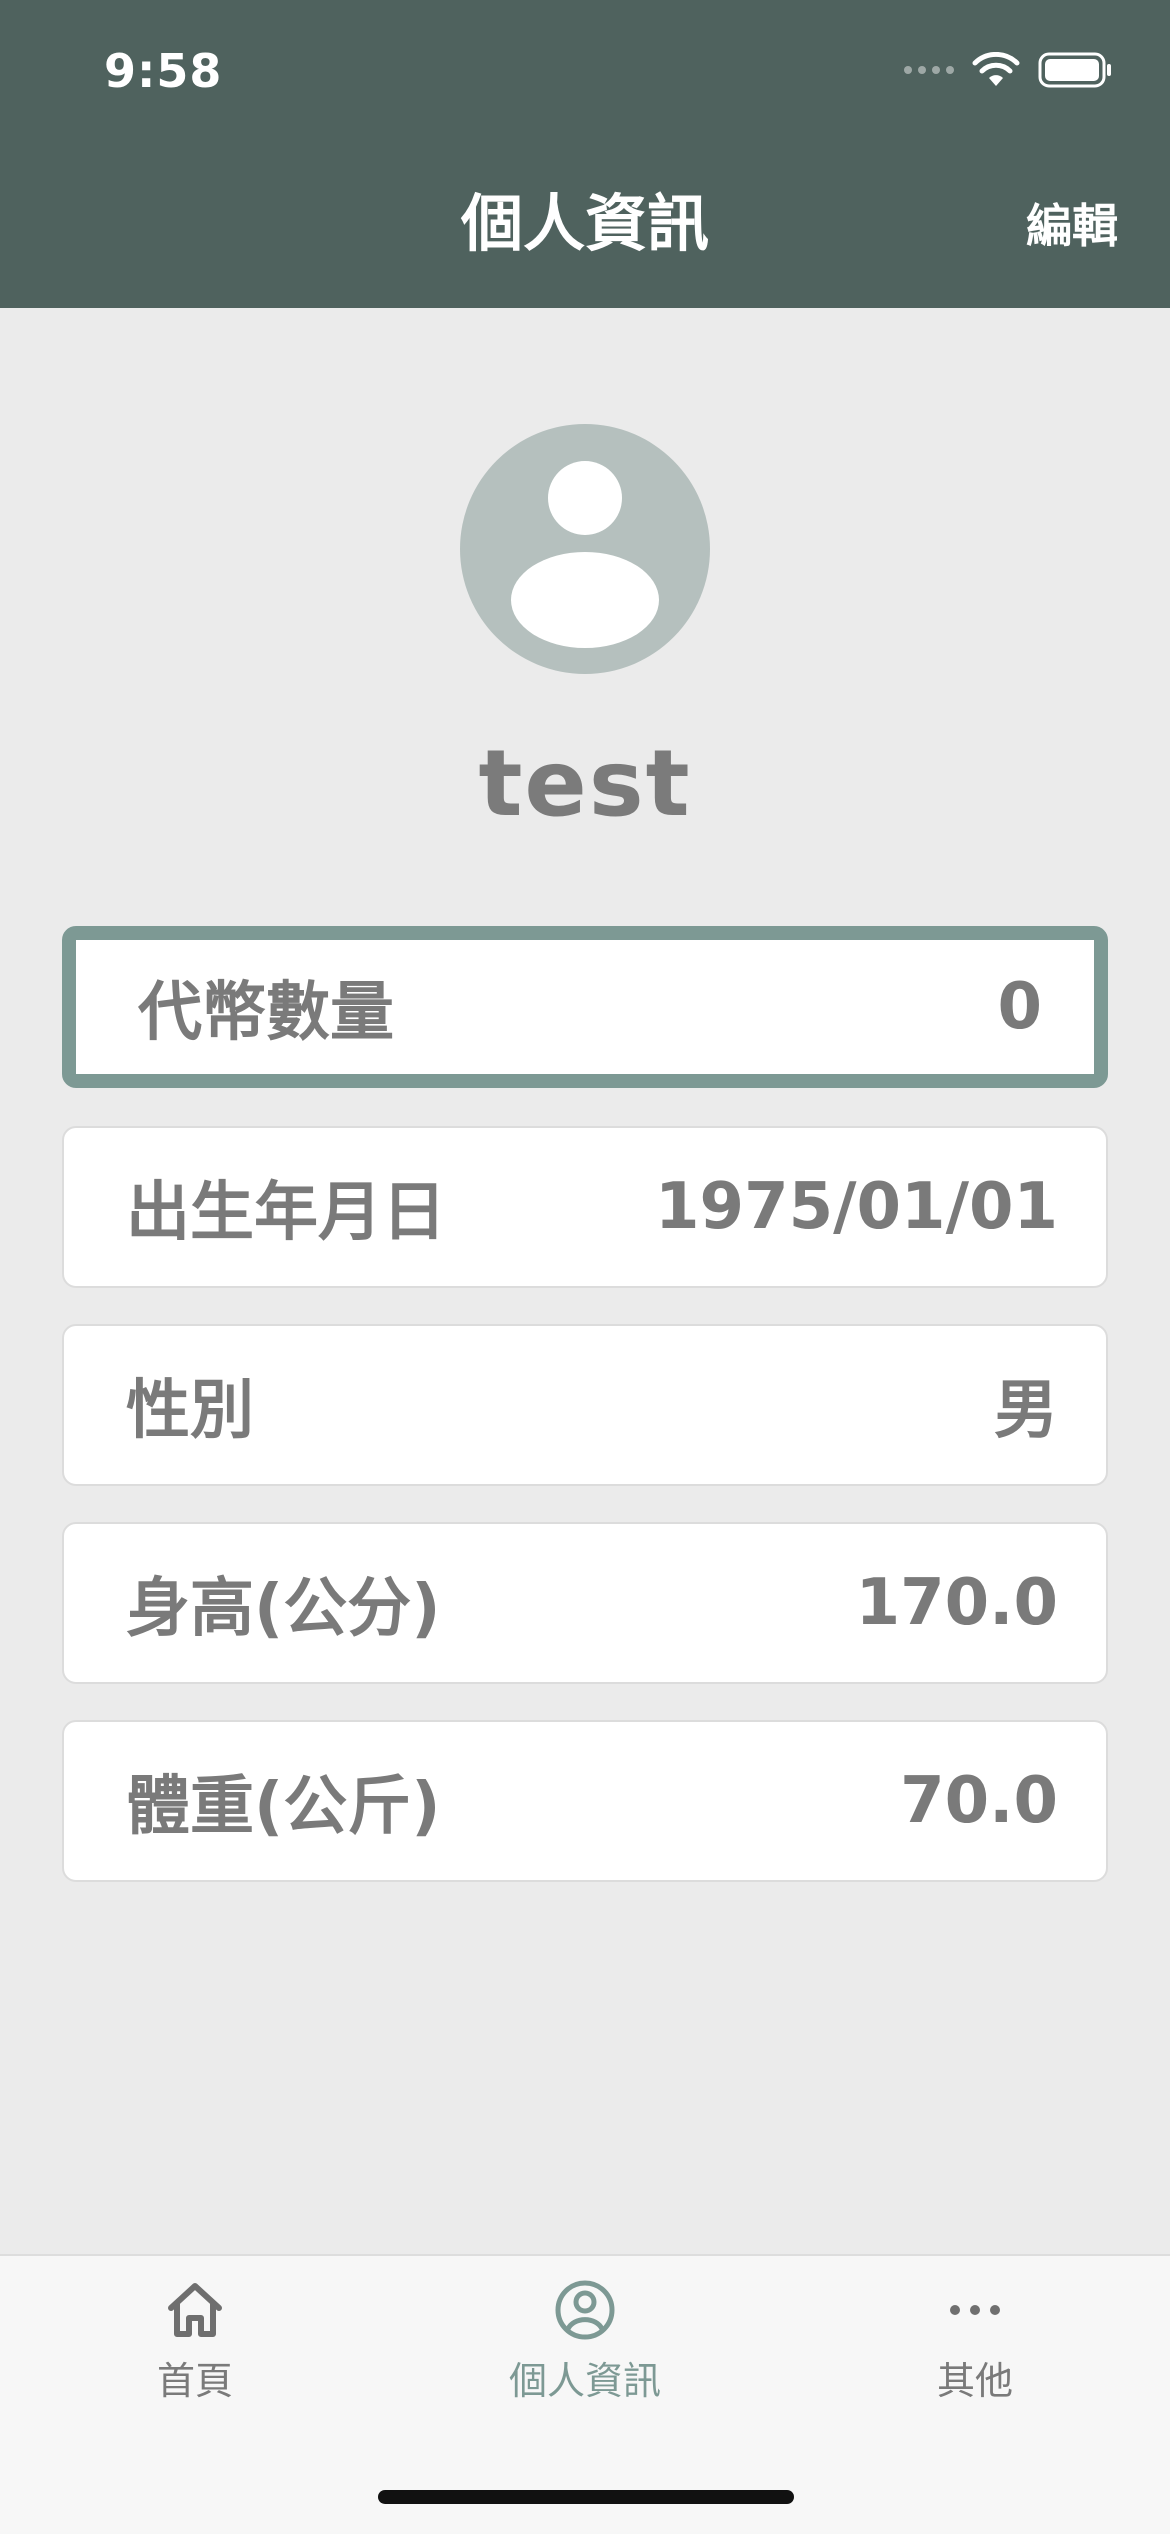 The width and height of the screenshot is (1170, 2534). I want to click on gender-row: 性別 男, so click(585, 1405).